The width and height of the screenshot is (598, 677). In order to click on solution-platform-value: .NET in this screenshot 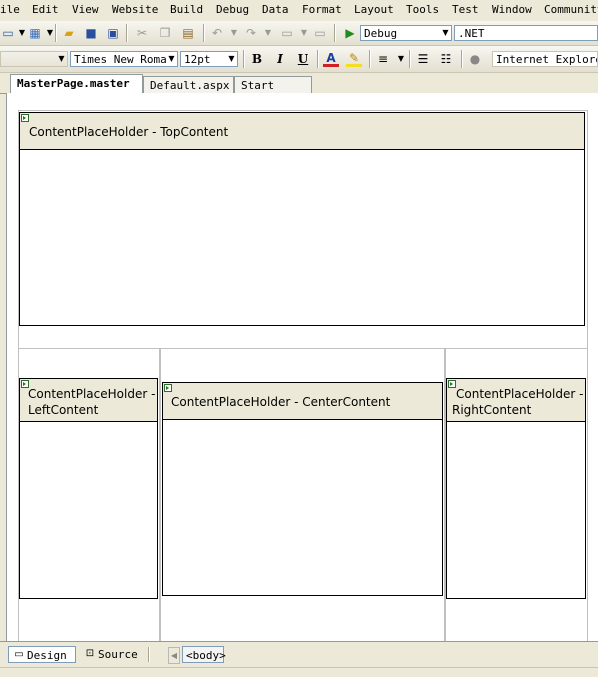, I will do `click(471, 33)`.